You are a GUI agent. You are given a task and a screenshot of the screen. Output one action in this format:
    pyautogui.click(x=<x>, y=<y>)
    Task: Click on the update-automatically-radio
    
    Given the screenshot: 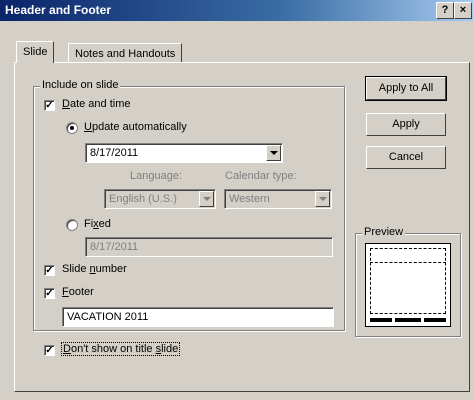 What is the action you would take?
    pyautogui.click(x=72, y=128)
    